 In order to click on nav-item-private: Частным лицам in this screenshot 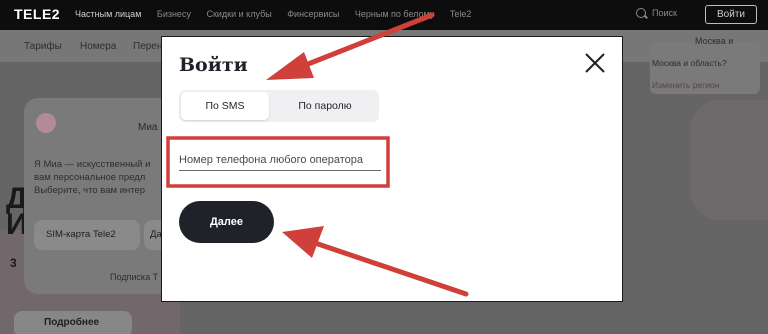, I will do `click(108, 14)`.